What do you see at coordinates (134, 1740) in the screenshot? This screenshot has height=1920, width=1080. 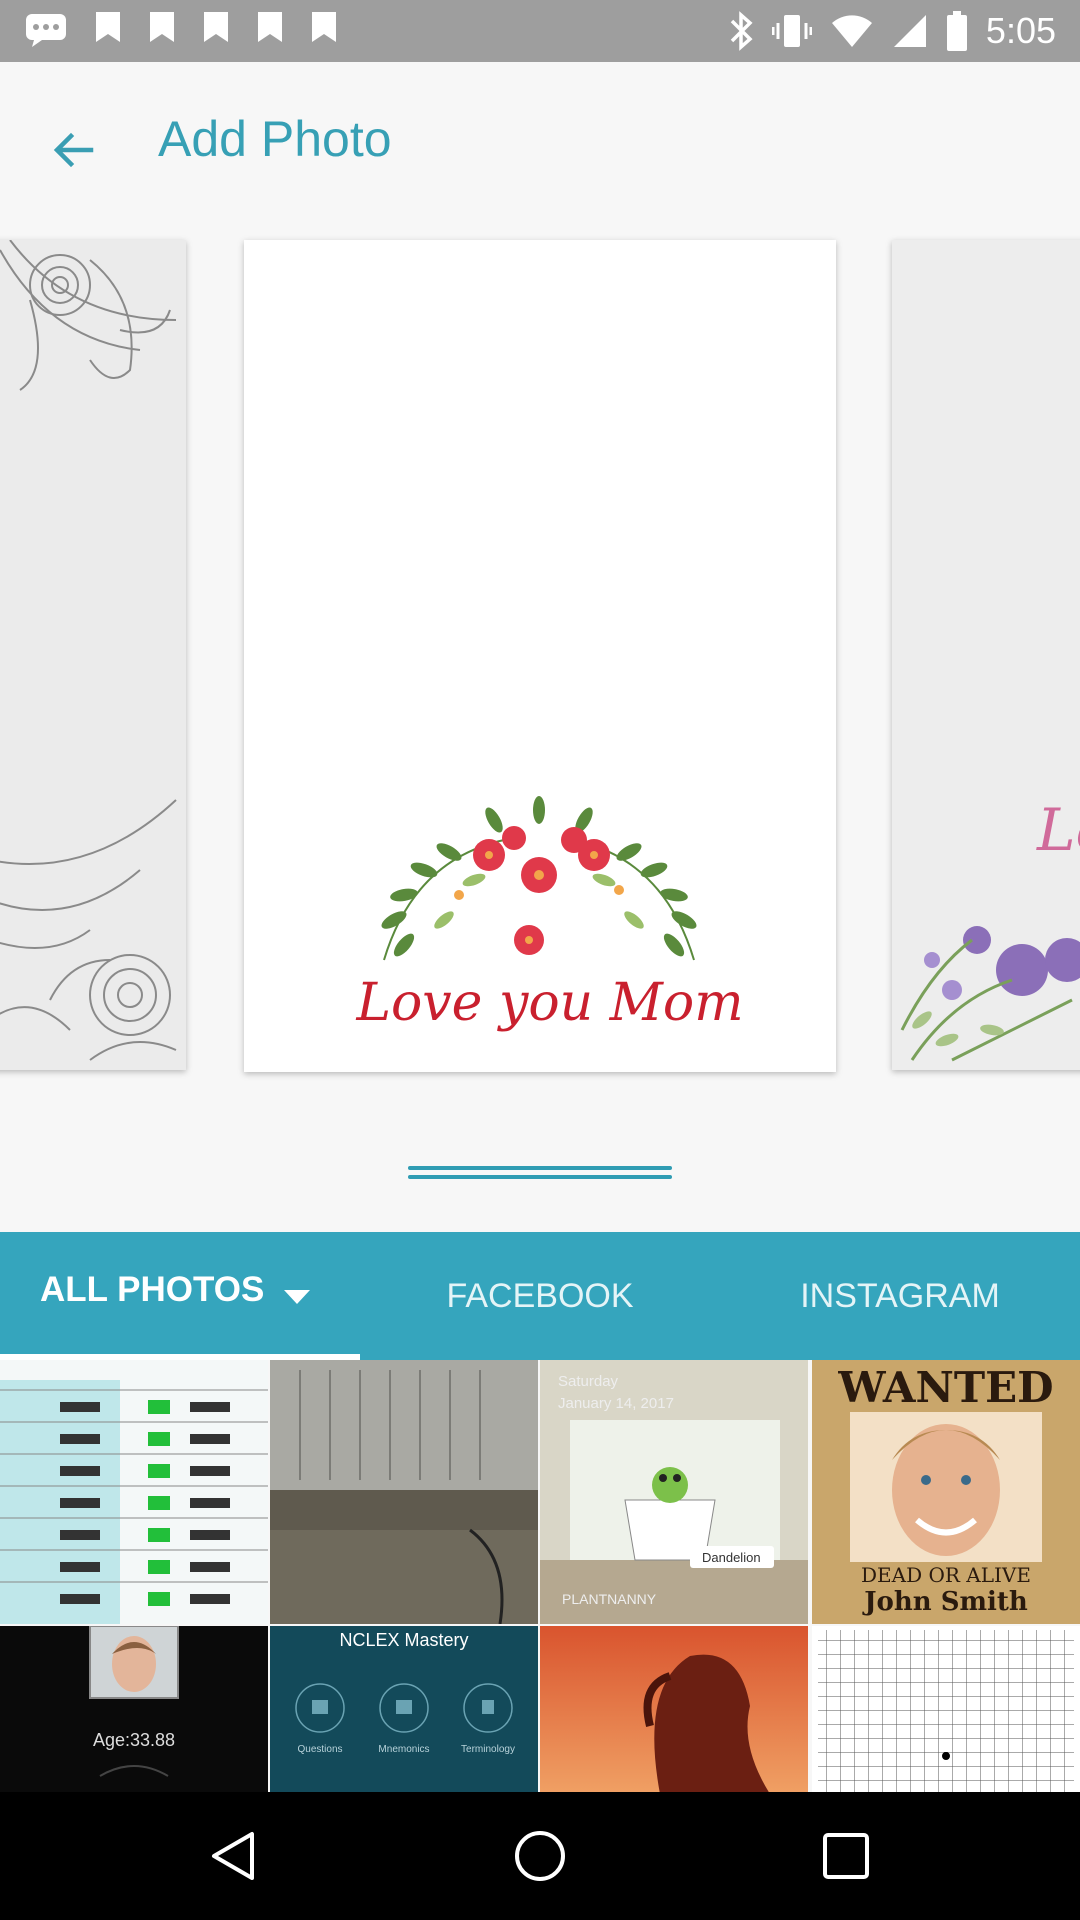 I see `age-label: Age:33.88` at bounding box center [134, 1740].